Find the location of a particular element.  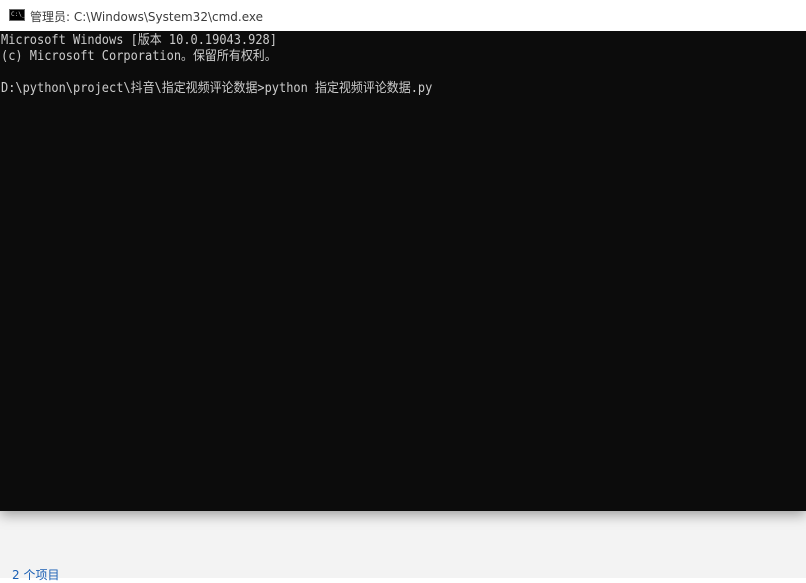

cmd-icon is located at coordinates (17, 15).